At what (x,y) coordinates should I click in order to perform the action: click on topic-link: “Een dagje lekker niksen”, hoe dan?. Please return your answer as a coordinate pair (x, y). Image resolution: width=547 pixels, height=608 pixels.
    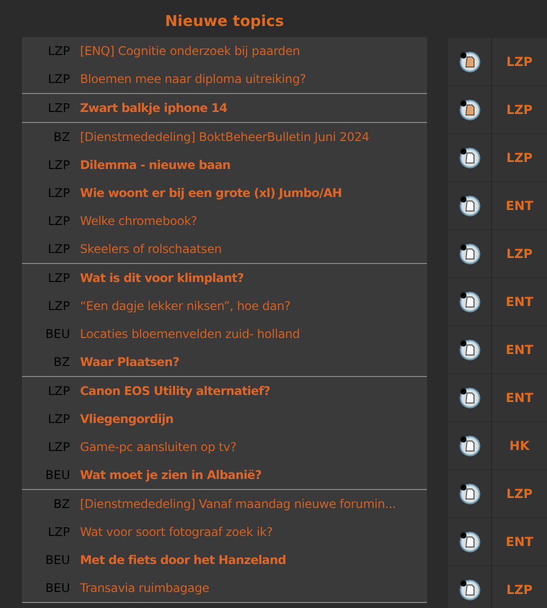
    Looking at the image, I should click on (185, 306).